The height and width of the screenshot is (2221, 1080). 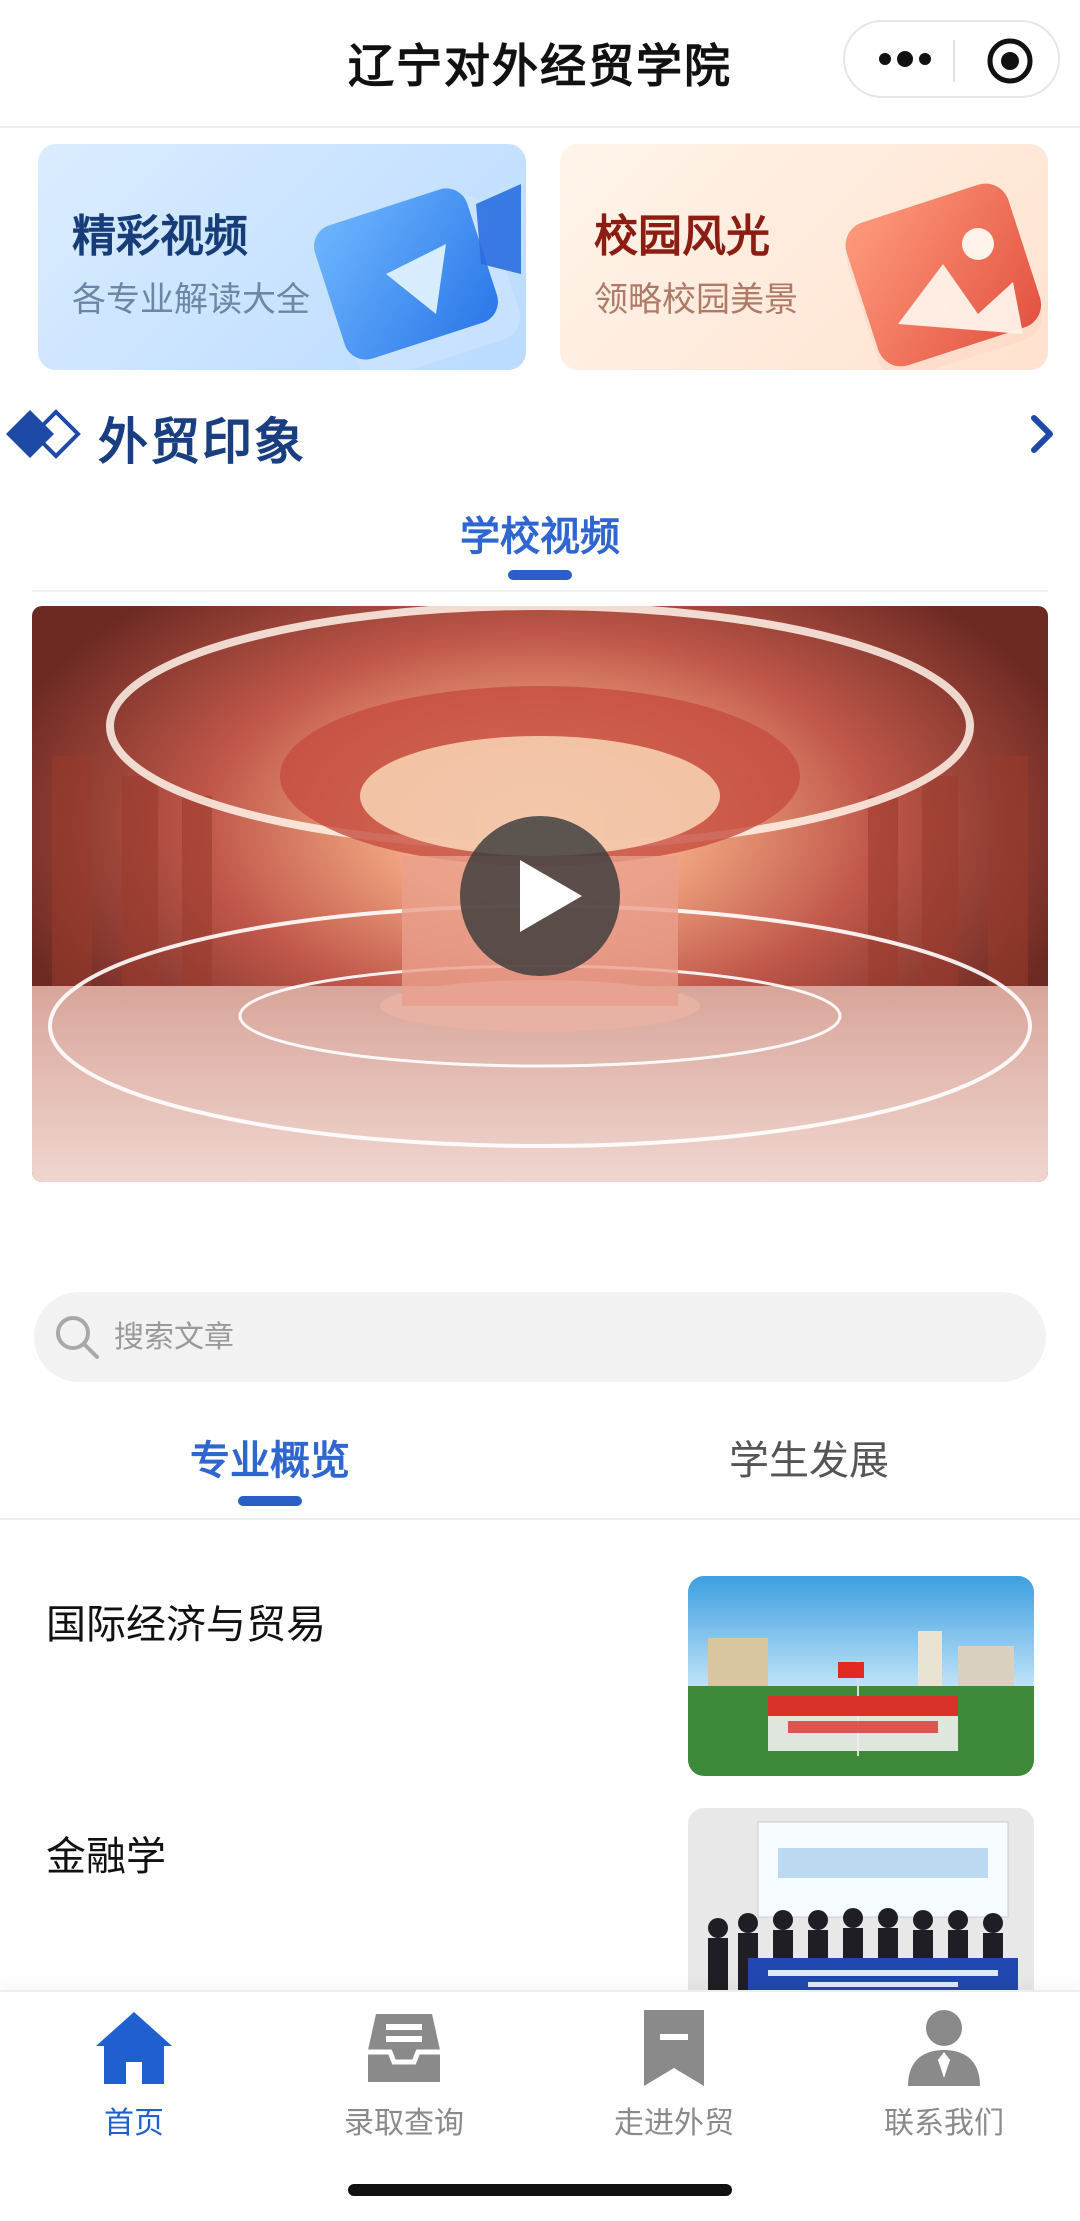 I want to click on tab-label: 首页, so click(x=134, y=2123).